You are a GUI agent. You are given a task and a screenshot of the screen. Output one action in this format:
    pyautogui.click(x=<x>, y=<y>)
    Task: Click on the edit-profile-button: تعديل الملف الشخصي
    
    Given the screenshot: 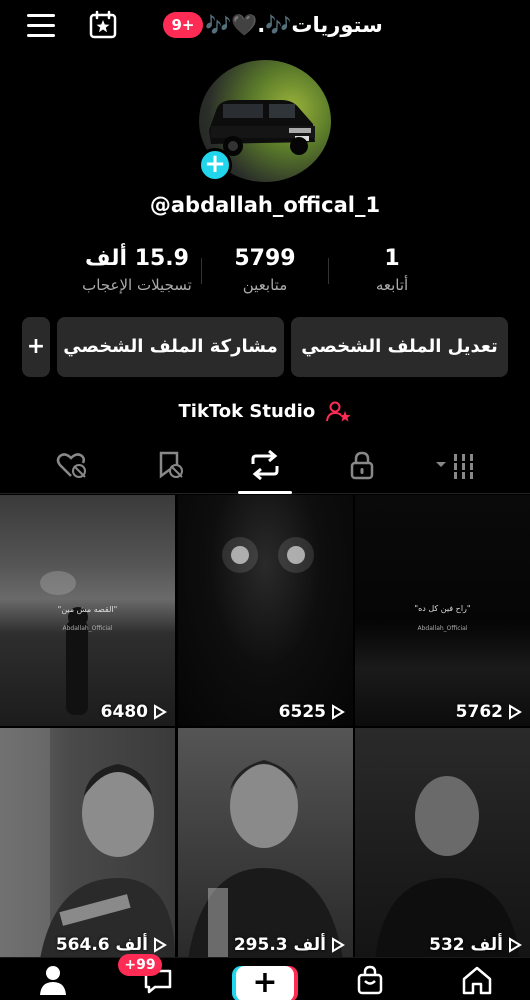 What is the action you would take?
    pyautogui.click(x=399, y=347)
    